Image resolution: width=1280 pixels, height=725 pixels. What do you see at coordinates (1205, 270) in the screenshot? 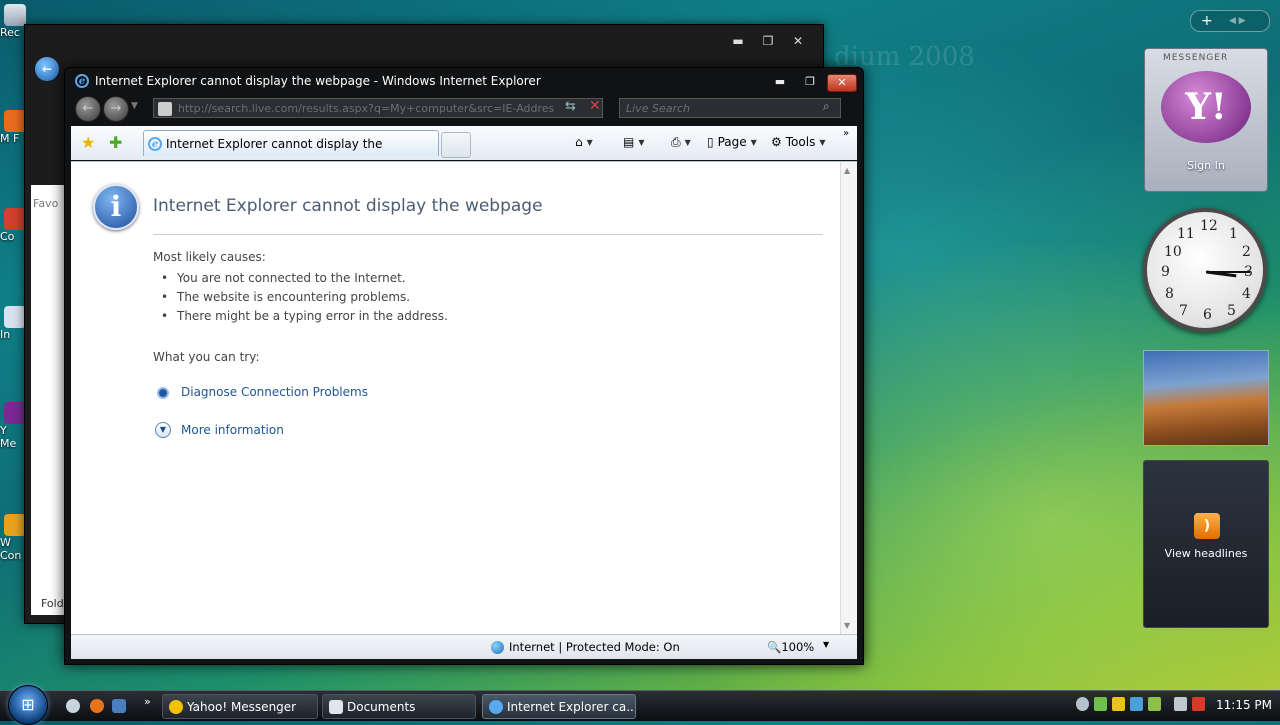
I see `clock-gadget: 12 3 6 9 1 2 4 5 7 8 10 11` at bounding box center [1205, 270].